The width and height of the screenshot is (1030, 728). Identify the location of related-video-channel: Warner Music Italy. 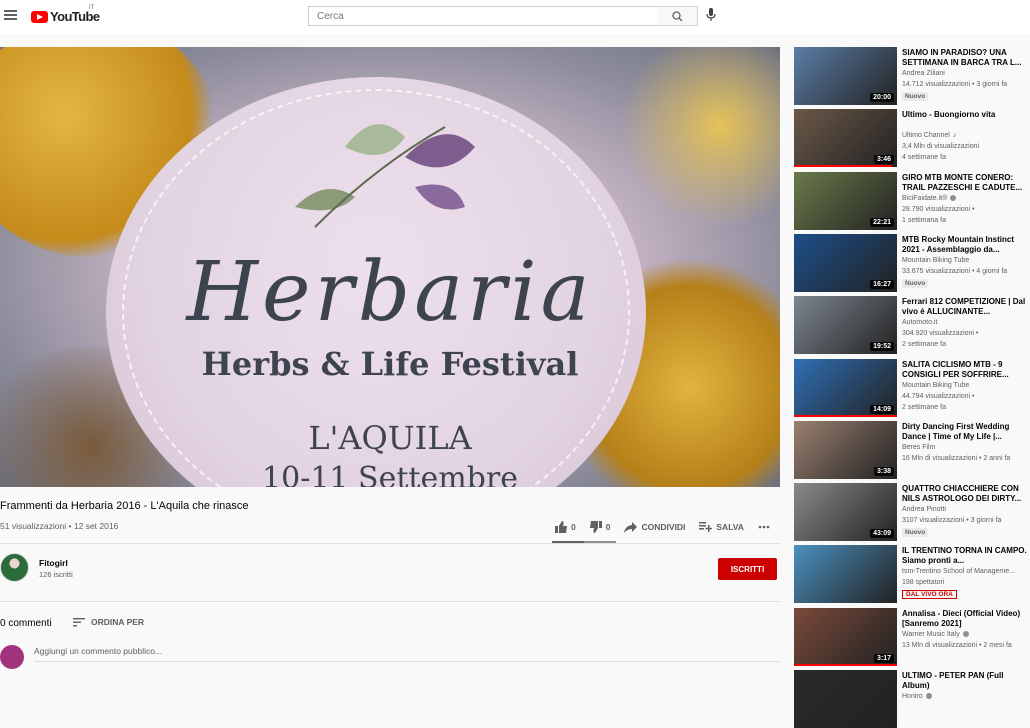
(935, 634).